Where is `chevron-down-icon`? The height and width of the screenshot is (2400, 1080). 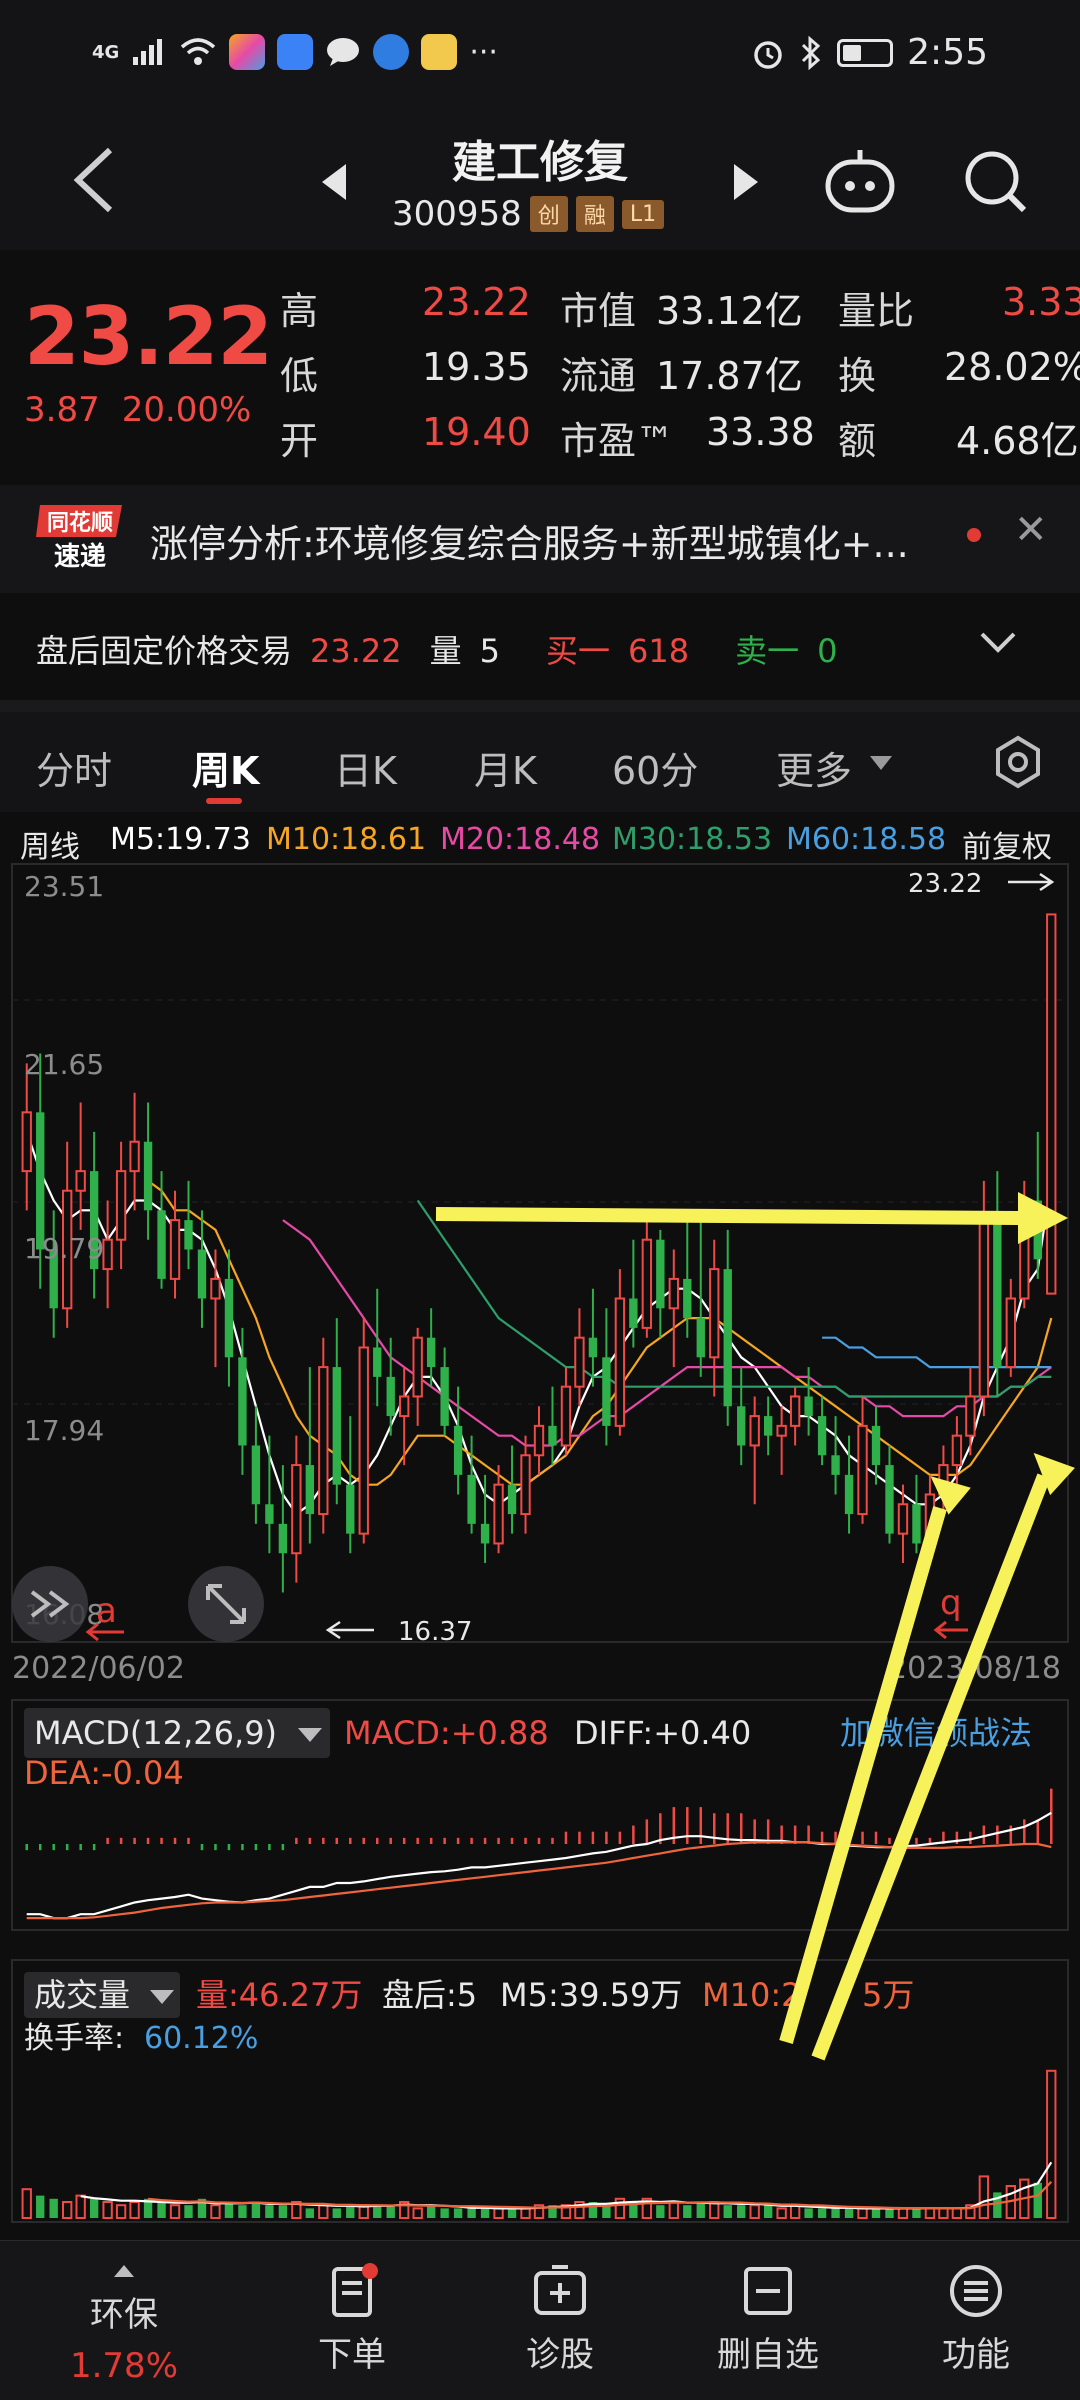 chevron-down-icon is located at coordinates (998, 642).